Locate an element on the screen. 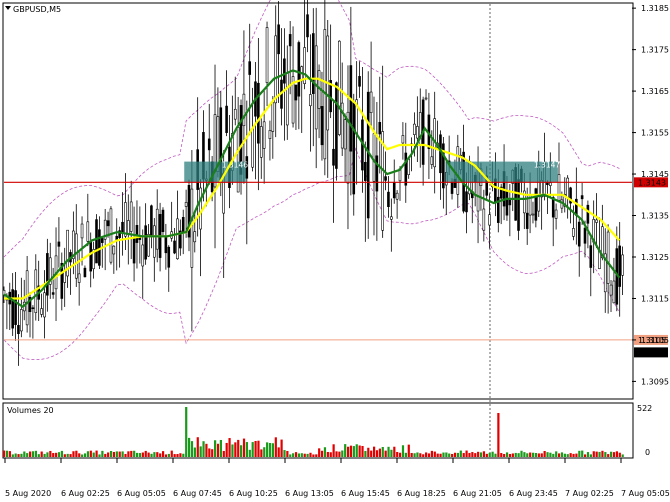 This screenshot has width=670, height=502. time-tick-label: 6 Aug 10:25 is located at coordinates (253, 493).